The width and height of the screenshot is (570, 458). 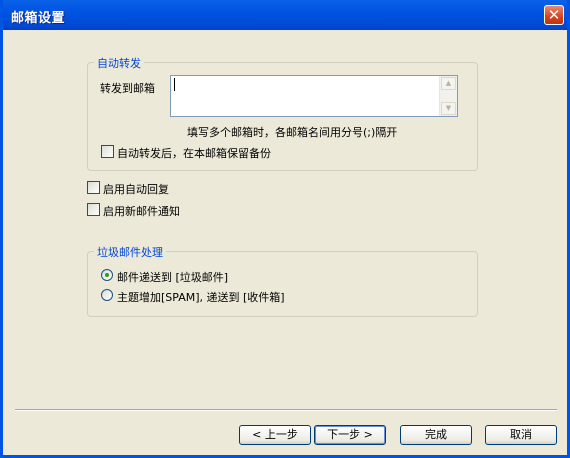 I want to click on title-bar: 邮箱设置 ✕, so click(x=285, y=15).